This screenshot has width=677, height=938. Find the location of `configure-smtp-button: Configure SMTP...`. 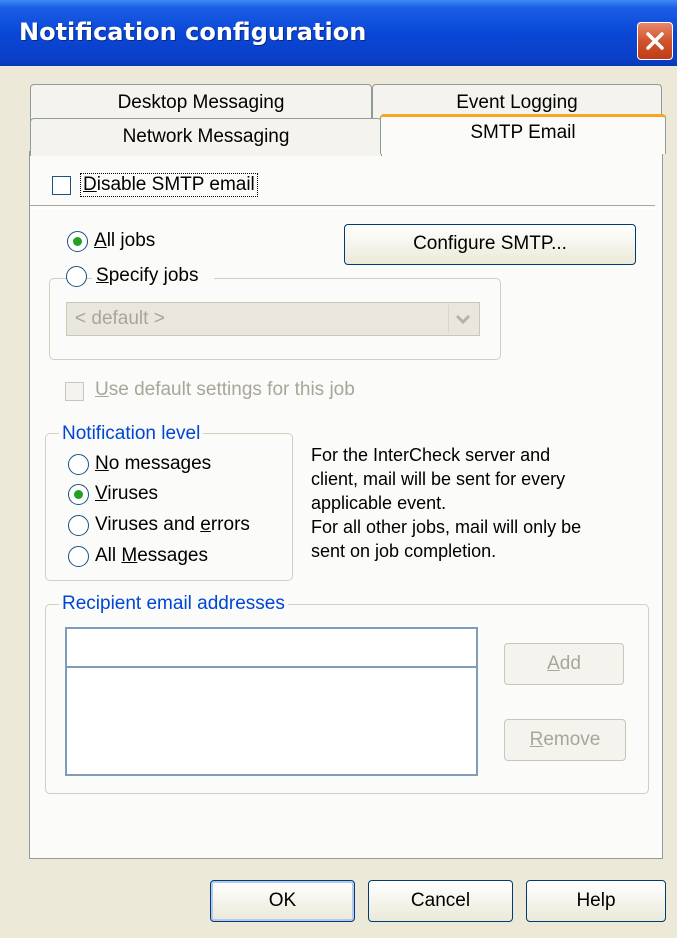

configure-smtp-button: Configure SMTP... is located at coordinates (490, 244).